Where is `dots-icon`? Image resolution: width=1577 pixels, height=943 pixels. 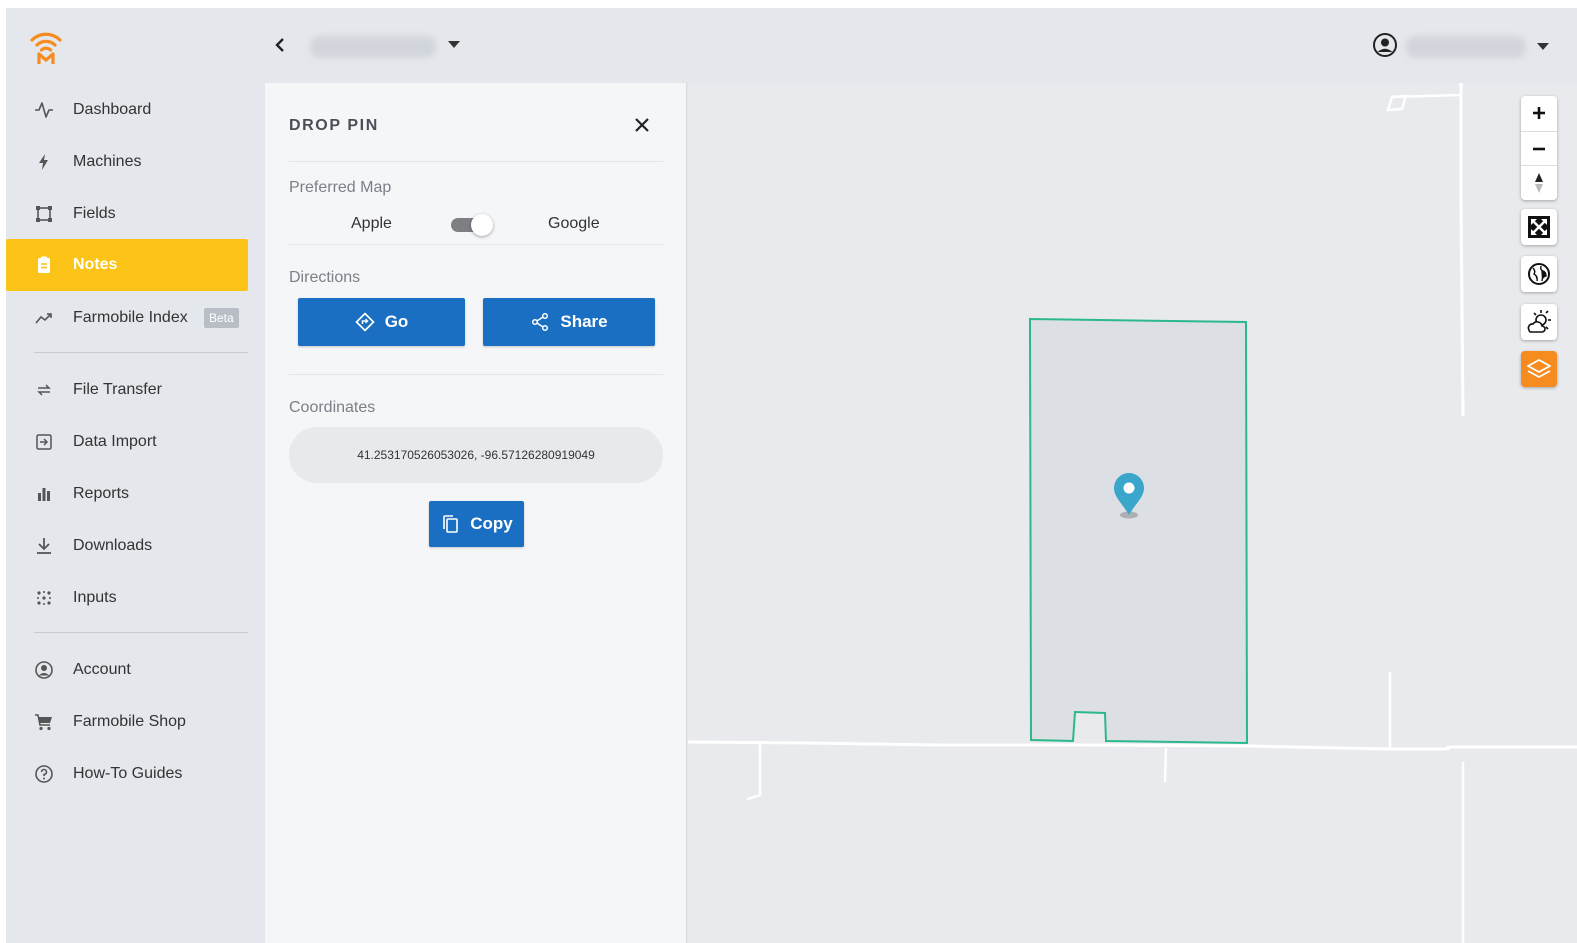
dots-icon is located at coordinates (44, 598).